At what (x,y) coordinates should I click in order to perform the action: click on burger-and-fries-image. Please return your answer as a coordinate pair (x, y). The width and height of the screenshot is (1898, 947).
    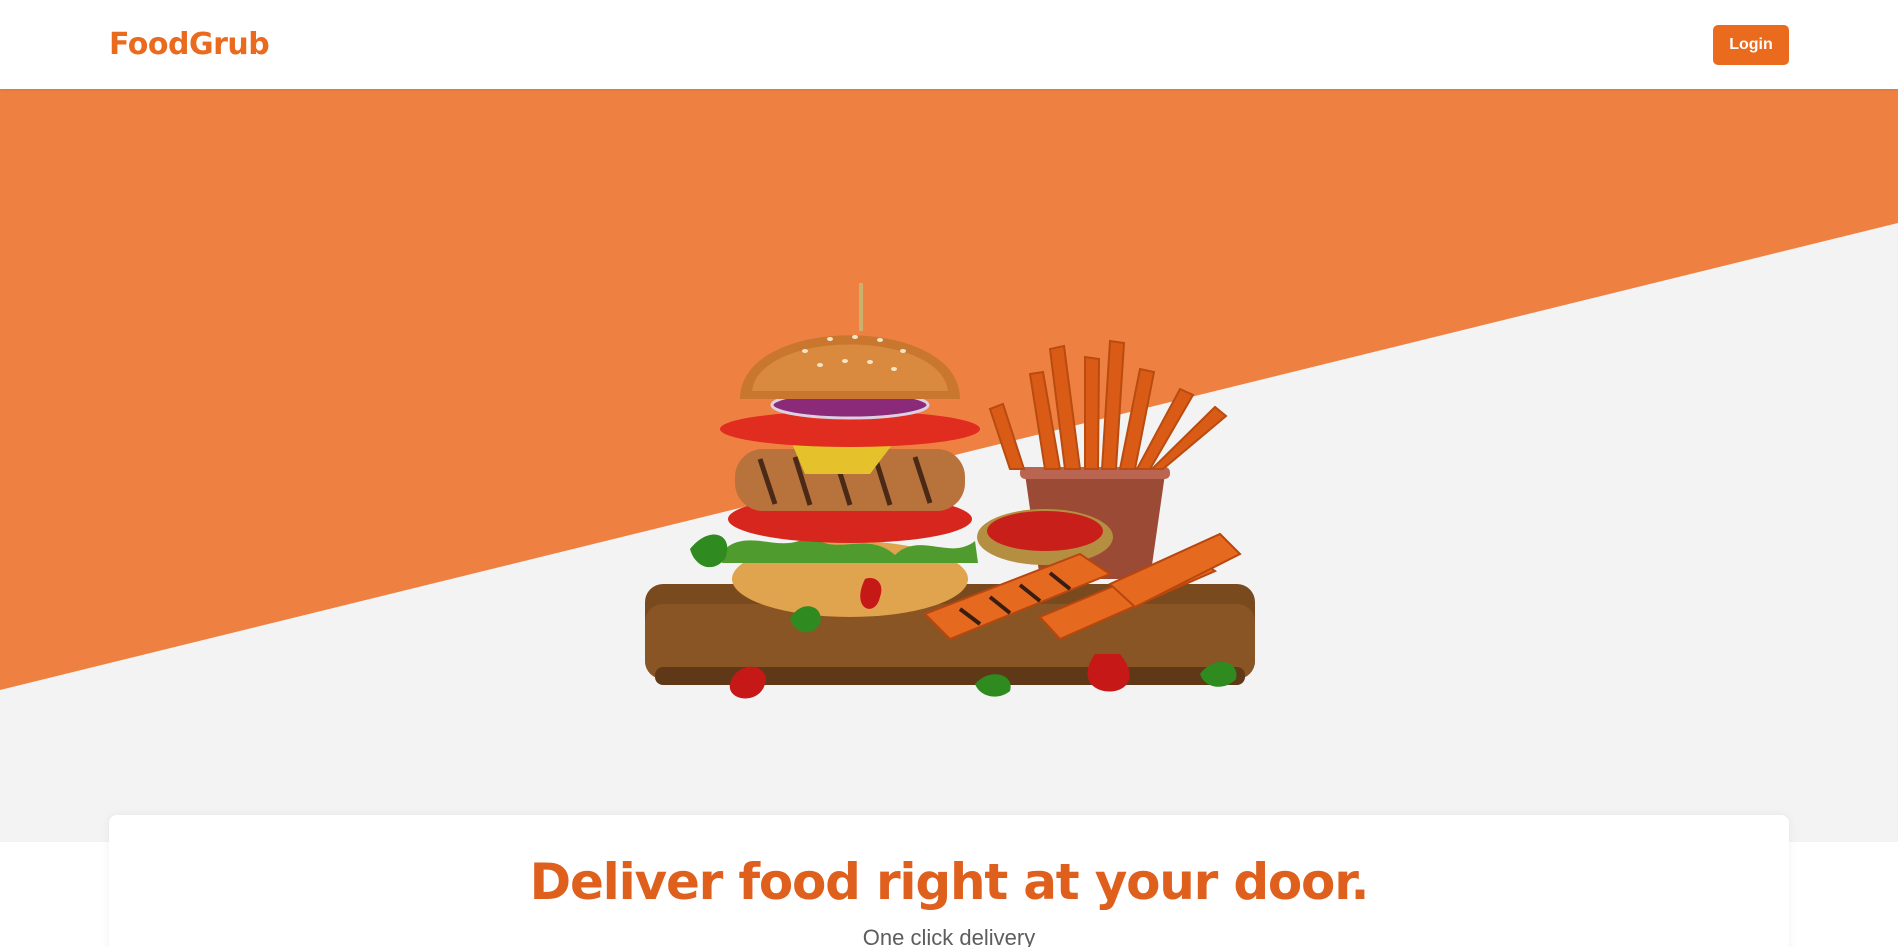
    Looking at the image, I should click on (950, 491).